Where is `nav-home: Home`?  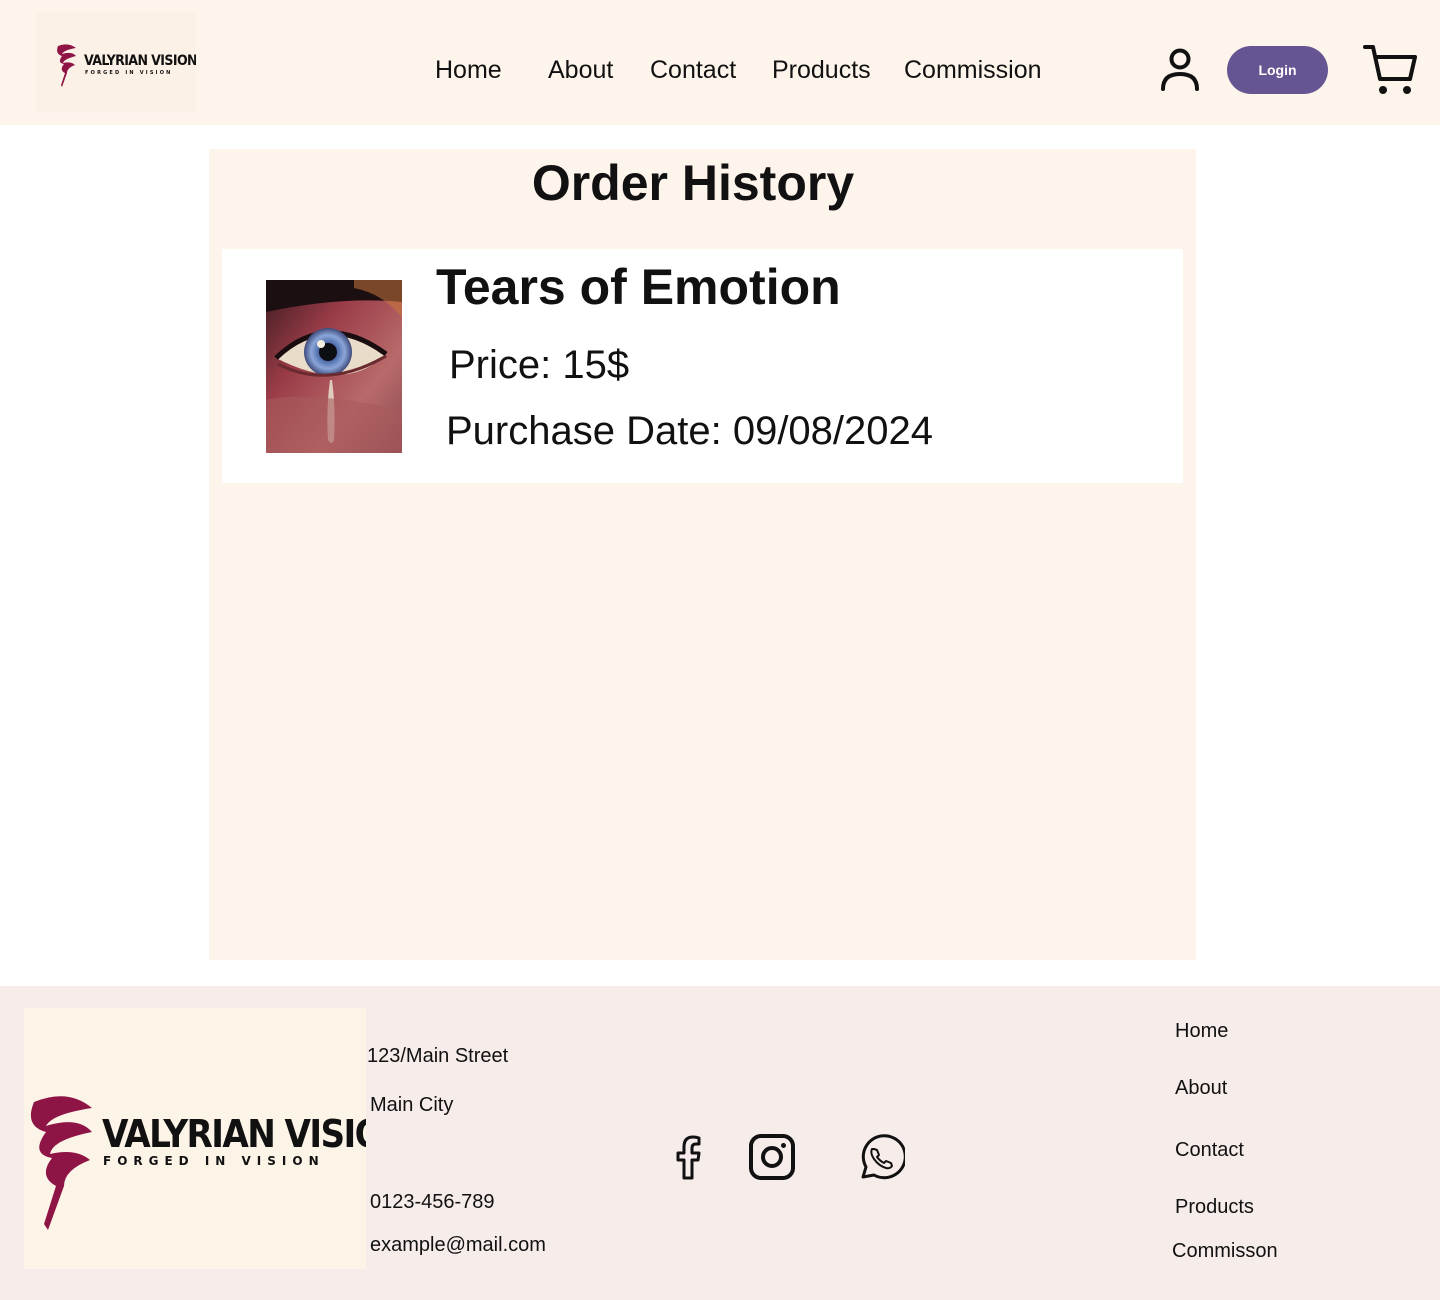 nav-home: Home is located at coordinates (468, 70).